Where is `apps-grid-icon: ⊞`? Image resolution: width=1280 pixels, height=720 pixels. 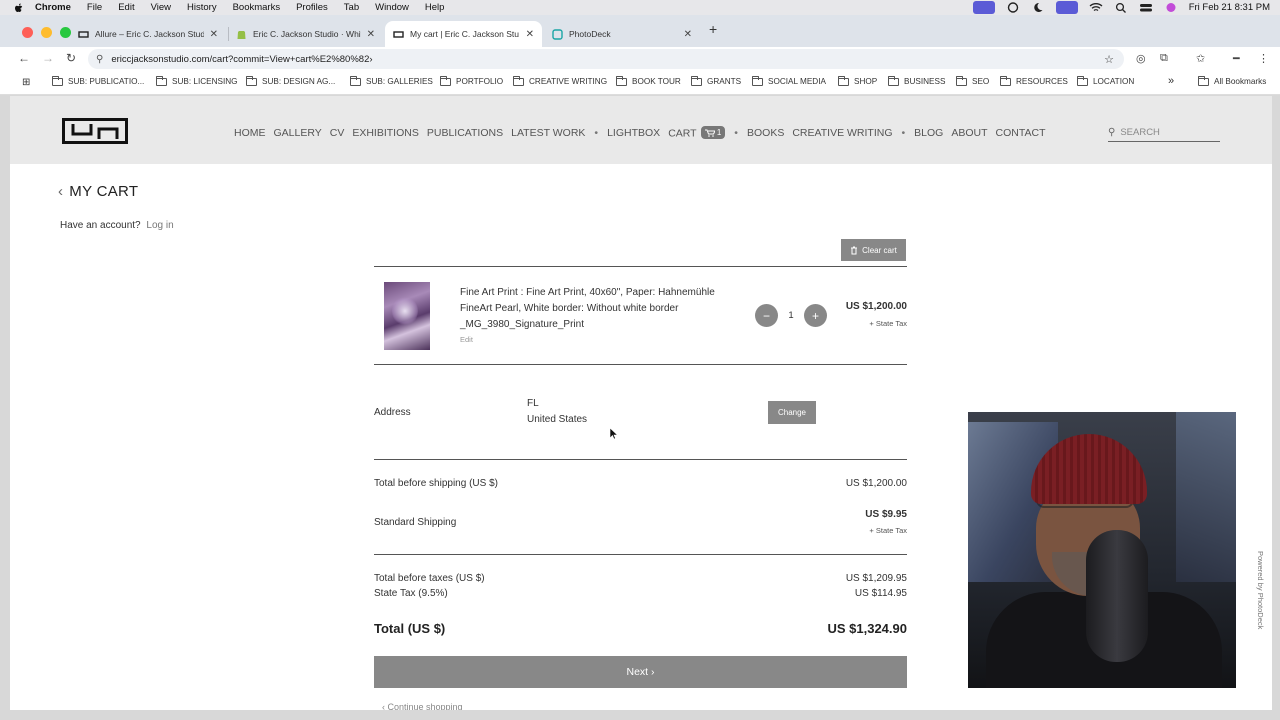
apps-grid-icon: ⊞ is located at coordinates (26, 82).